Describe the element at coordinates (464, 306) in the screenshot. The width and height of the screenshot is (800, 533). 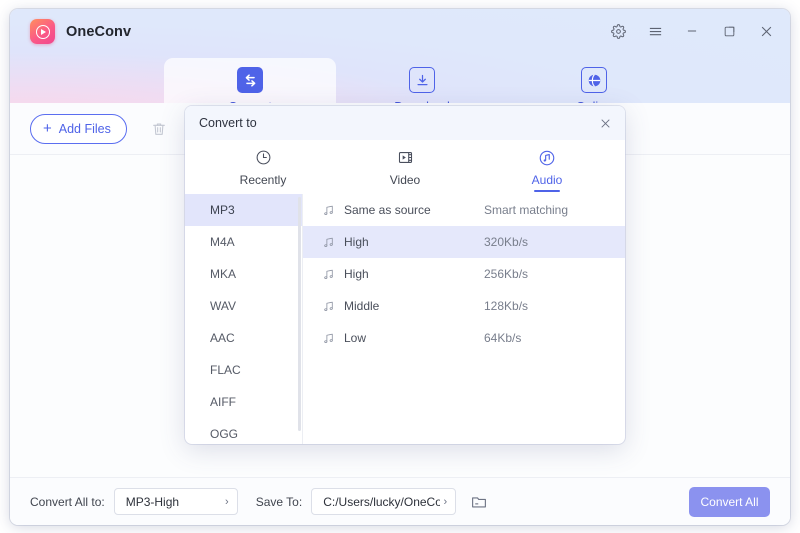
I see `quality-item-middle-128: Middle 128Kb/s` at that location.